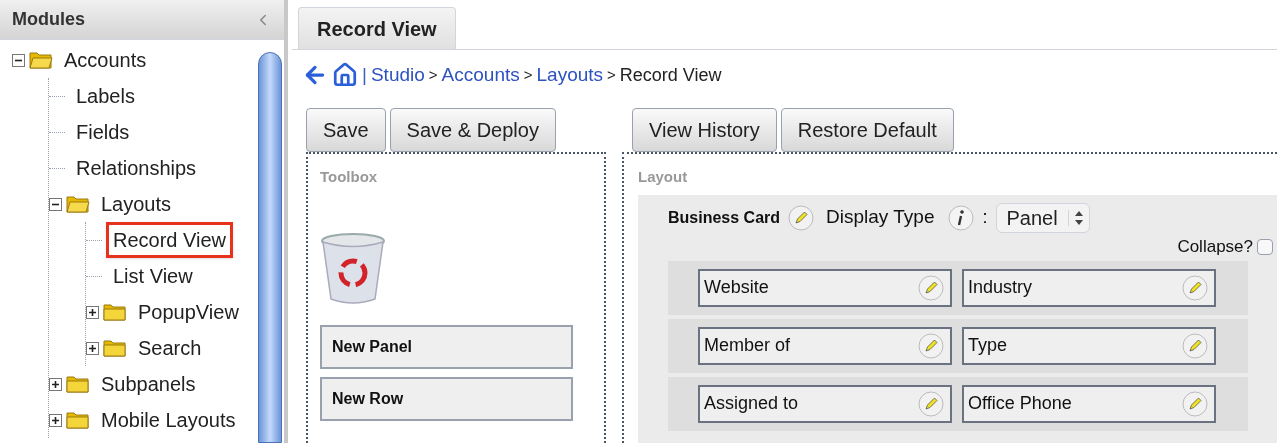 The width and height of the screenshot is (1277, 443). What do you see at coordinates (670, 75) in the screenshot?
I see `breadcrumb-current: Record View` at bounding box center [670, 75].